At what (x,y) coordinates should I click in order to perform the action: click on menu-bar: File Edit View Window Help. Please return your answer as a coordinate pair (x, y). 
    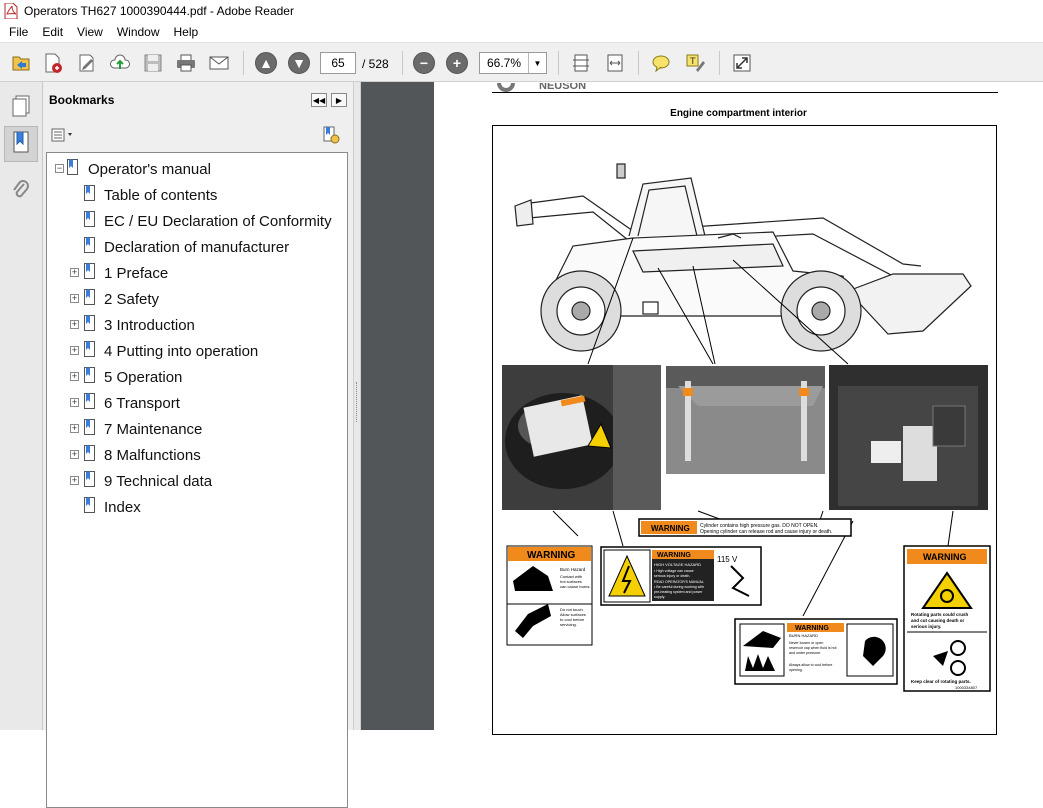
    Looking at the image, I should click on (521, 32).